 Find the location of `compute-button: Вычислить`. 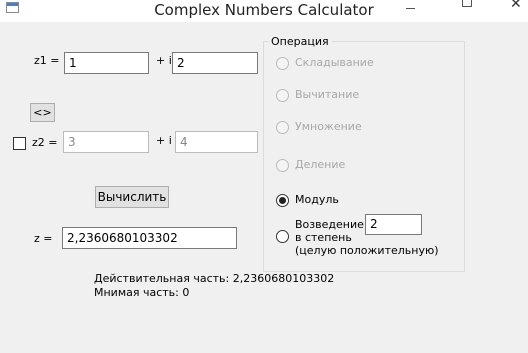

compute-button: Вычислить is located at coordinates (132, 197).